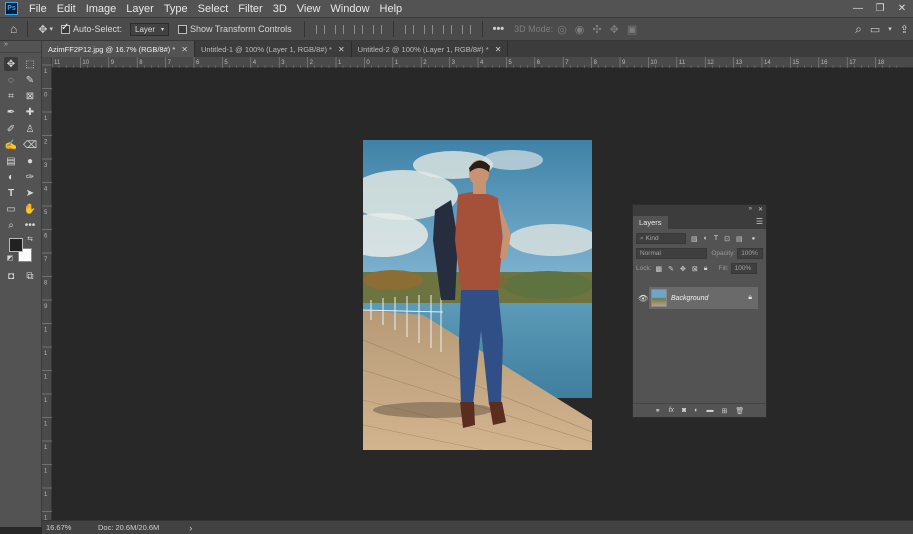 This screenshot has width=913, height=534. Describe the element at coordinates (706, 269) in the screenshot. I see `lock-all-icon: 🔒︎` at that location.